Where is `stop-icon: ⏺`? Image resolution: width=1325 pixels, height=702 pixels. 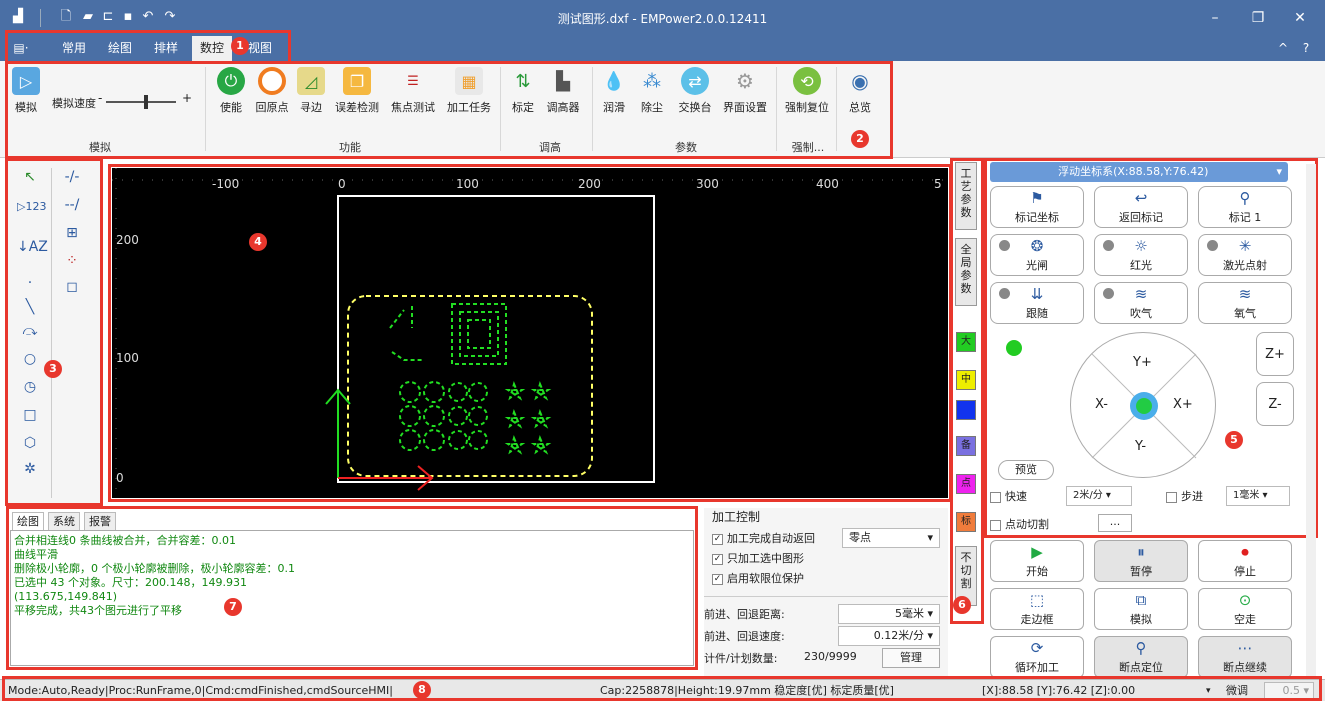 stop-icon: ⏺ is located at coordinates (1245, 552).